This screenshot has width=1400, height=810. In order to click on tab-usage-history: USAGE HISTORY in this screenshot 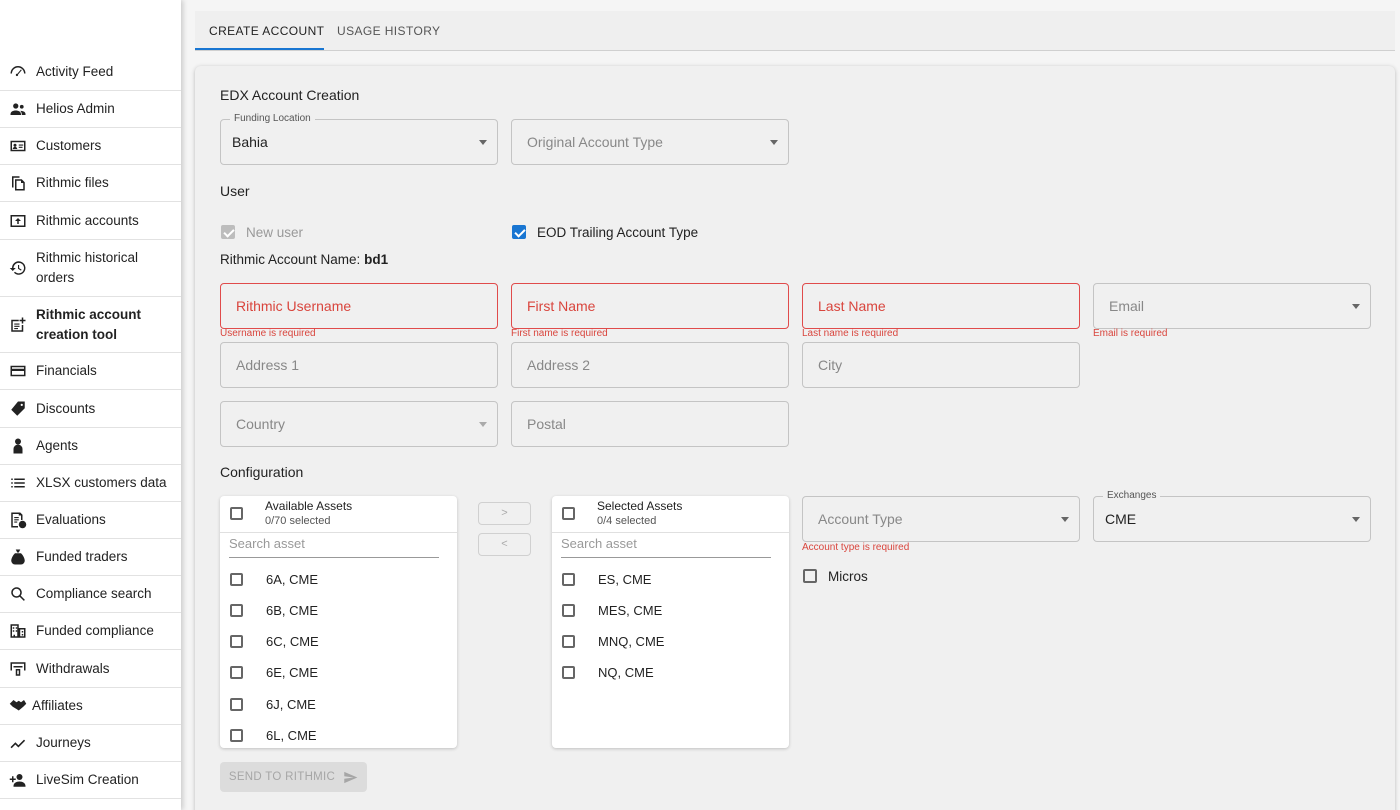, I will do `click(388, 31)`.